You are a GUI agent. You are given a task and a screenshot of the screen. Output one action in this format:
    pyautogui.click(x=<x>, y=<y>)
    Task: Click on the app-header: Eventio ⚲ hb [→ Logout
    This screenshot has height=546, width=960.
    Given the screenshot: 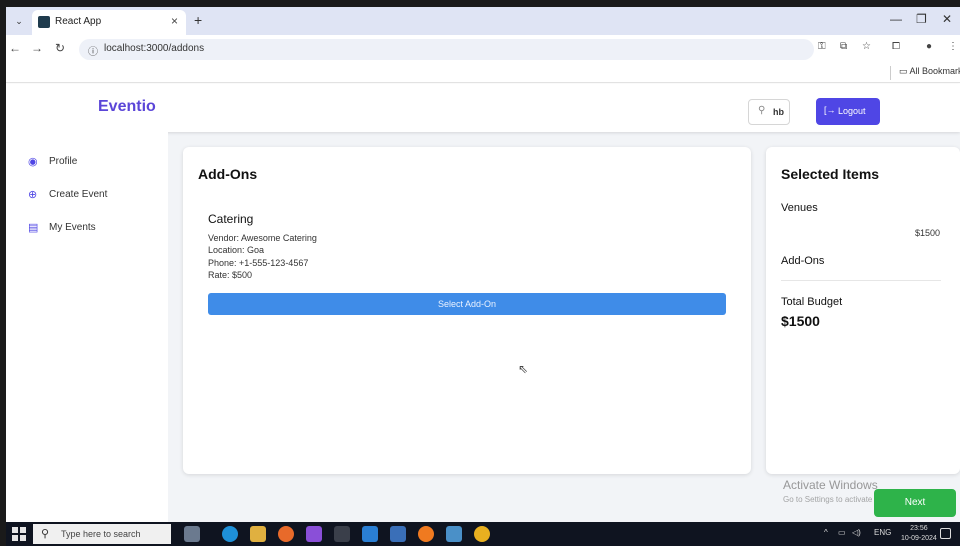 What is the action you would take?
    pyautogui.click(x=483, y=108)
    